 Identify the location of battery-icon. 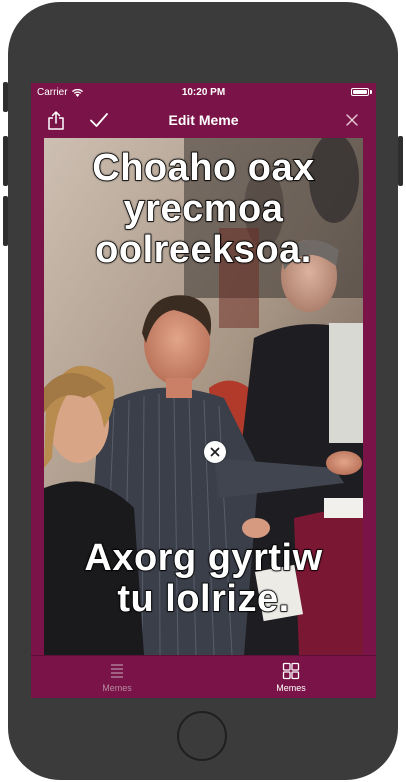
(360, 92).